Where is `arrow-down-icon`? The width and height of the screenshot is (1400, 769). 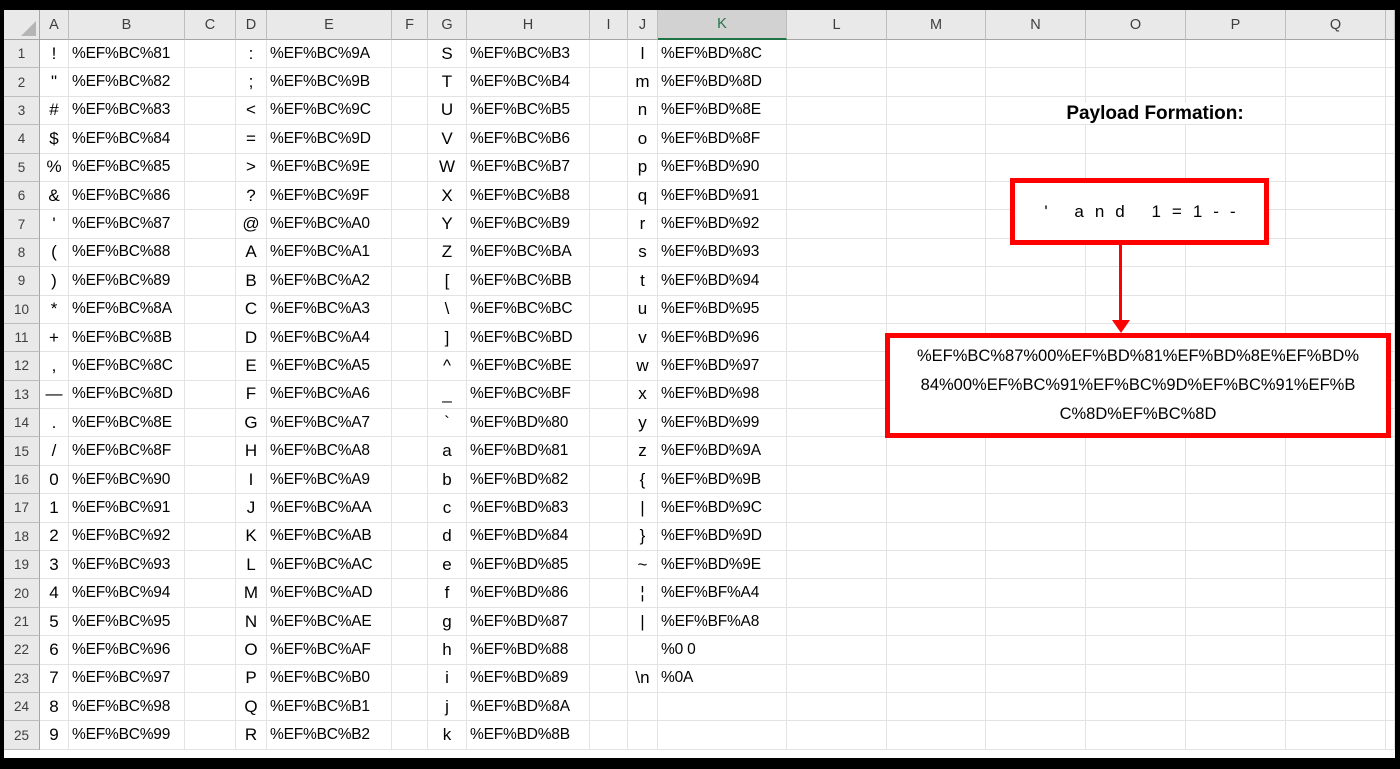 arrow-down-icon is located at coordinates (1121, 326).